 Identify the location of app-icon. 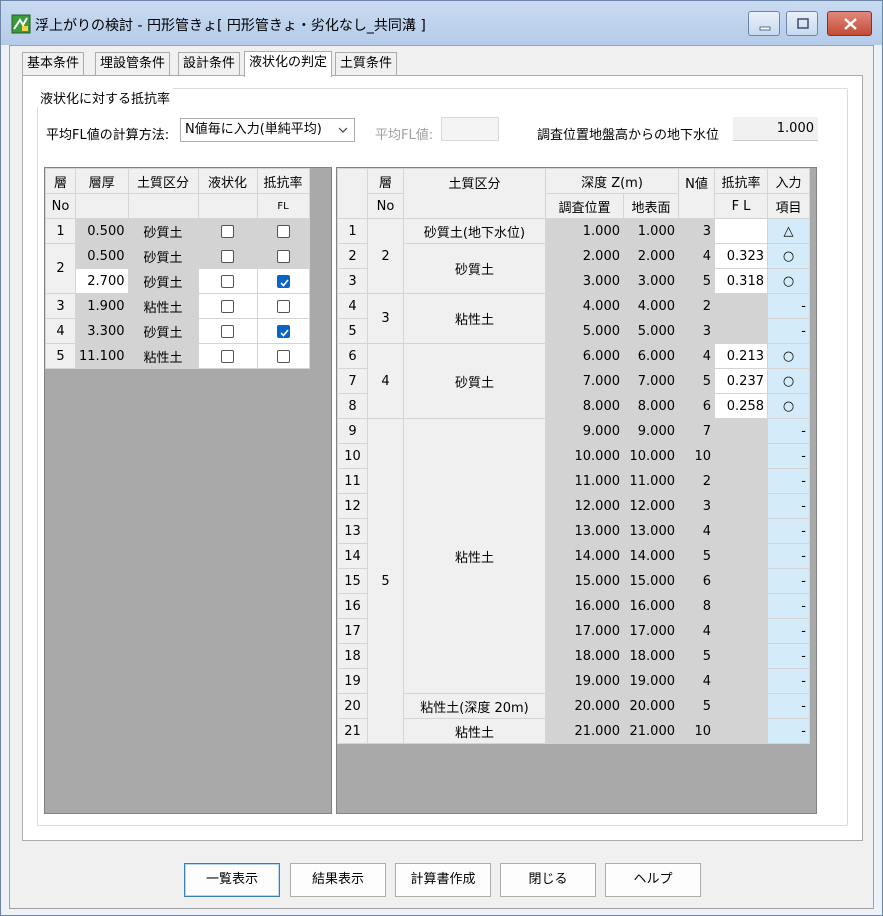
(21, 24).